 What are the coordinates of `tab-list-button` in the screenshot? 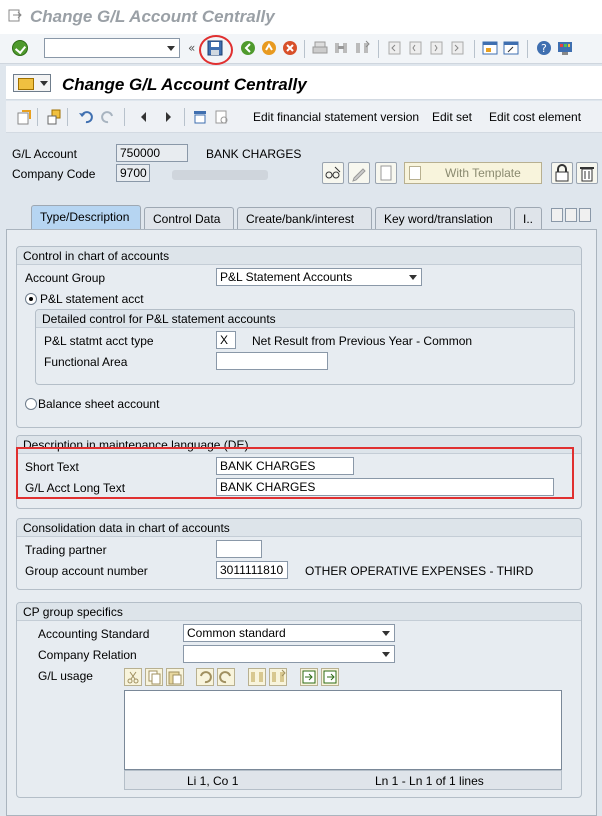 It's located at (585, 215).